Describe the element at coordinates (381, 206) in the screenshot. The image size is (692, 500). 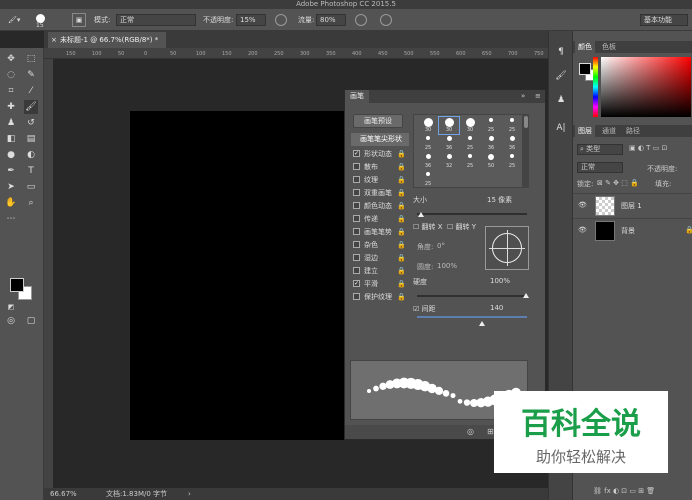
I see `brush-option-row: 颜色动态 🔒` at that location.